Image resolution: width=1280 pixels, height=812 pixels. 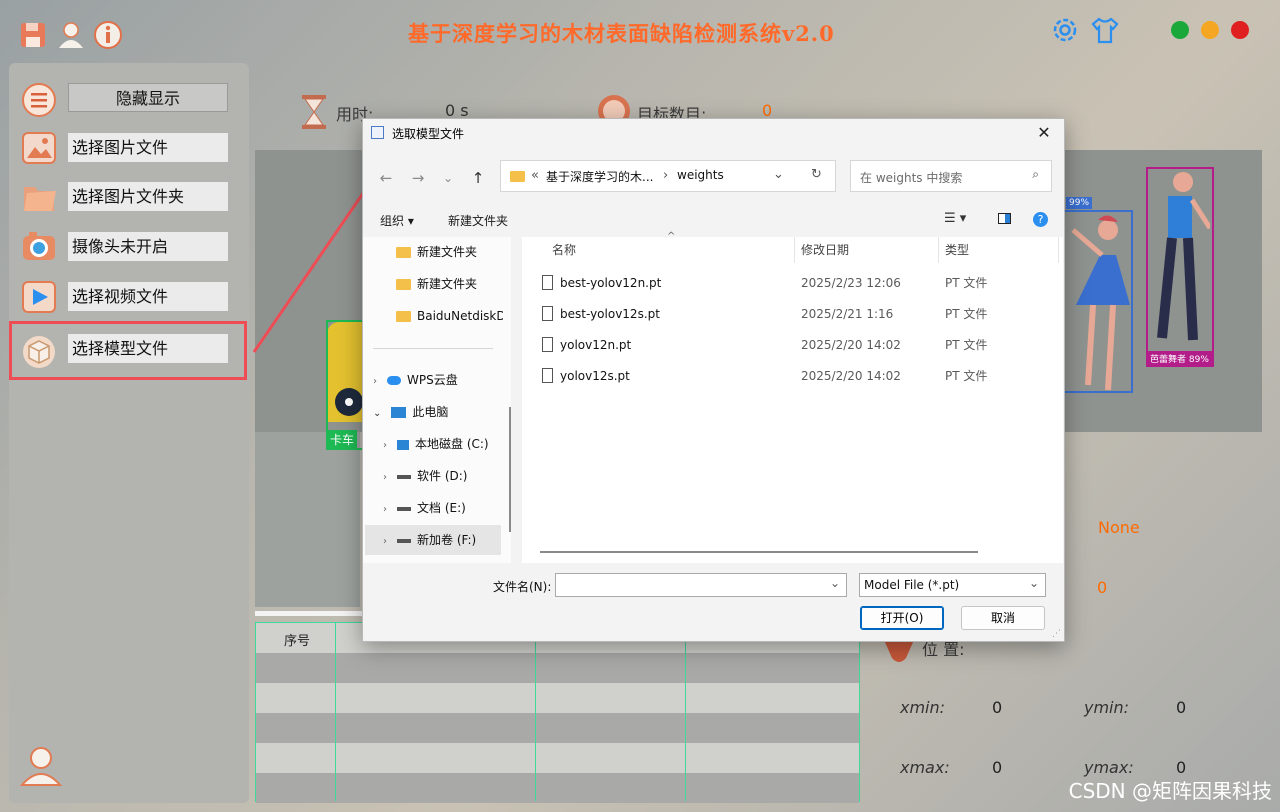 I want to click on address-folder-icon, so click(x=517, y=176).